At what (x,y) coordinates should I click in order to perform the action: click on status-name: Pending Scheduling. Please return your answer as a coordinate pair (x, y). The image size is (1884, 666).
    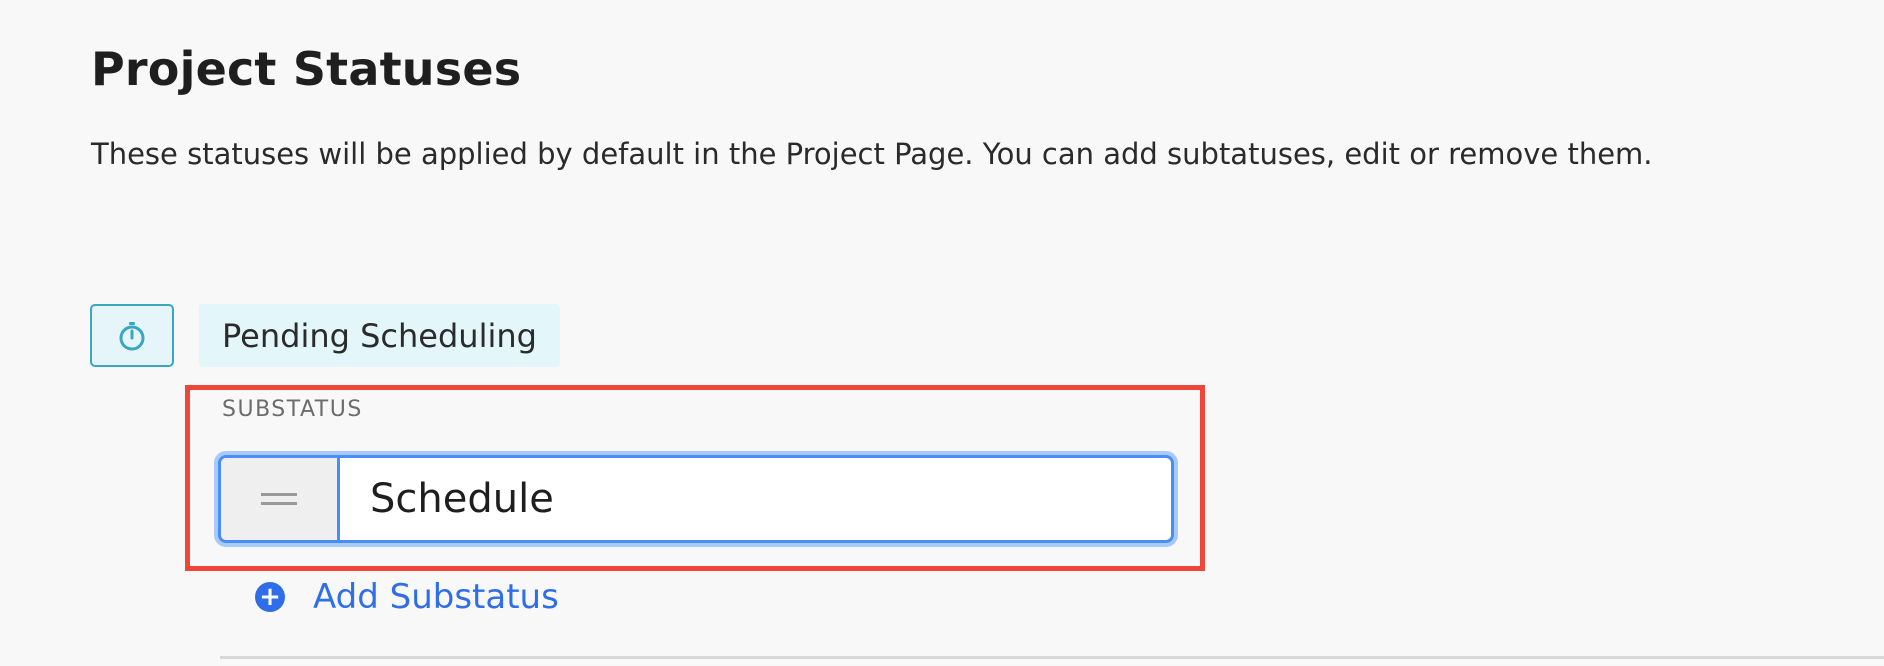
    Looking at the image, I should click on (379, 335).